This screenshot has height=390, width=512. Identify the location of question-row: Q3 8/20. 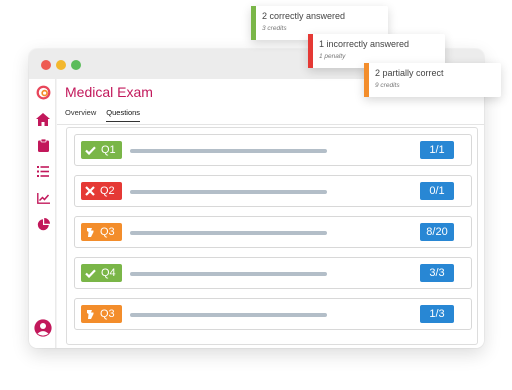
(273, 232).